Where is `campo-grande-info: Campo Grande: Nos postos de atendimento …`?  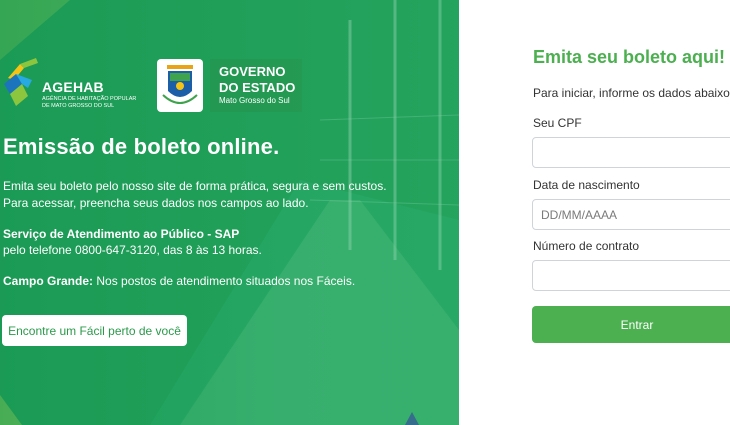 campo-grande-info: Campo Grande: Nos postos de atendimento … is located at coordinates (179, 281).